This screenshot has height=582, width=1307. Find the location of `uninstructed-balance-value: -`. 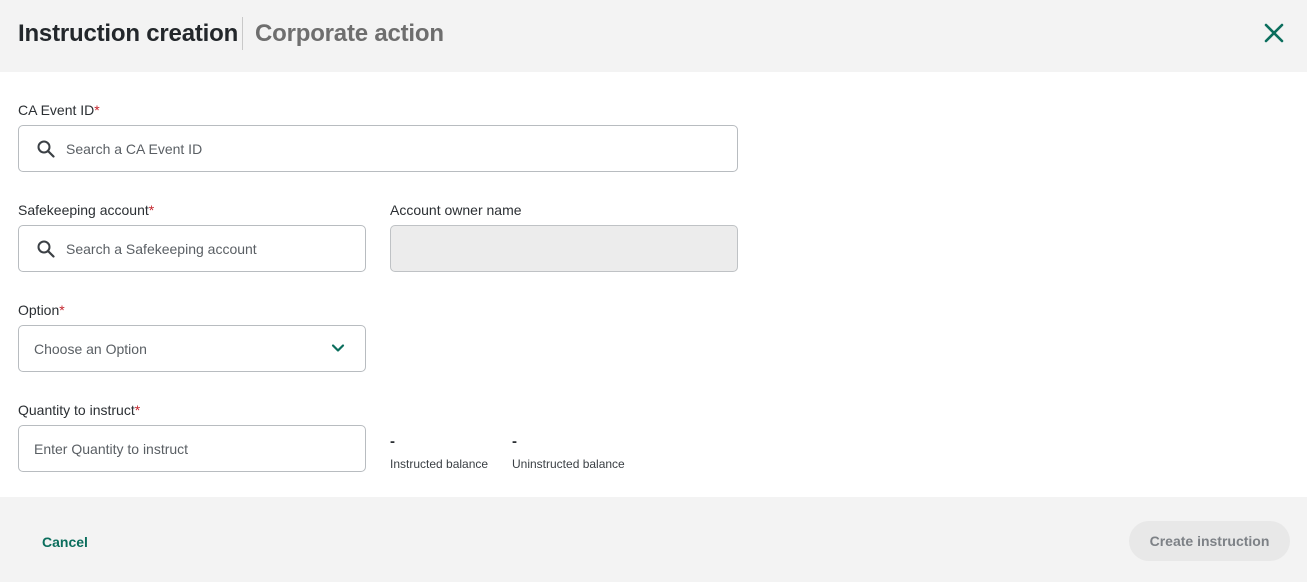

uninstructed-balance-value: - is located at coordinates (514, 441).